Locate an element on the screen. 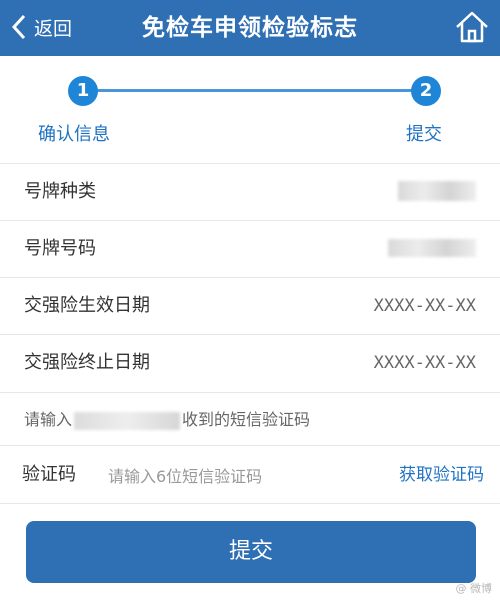 The image size is (500, 605). page-title: 免检车申领检验标志 is located at coordinates (250, 28).